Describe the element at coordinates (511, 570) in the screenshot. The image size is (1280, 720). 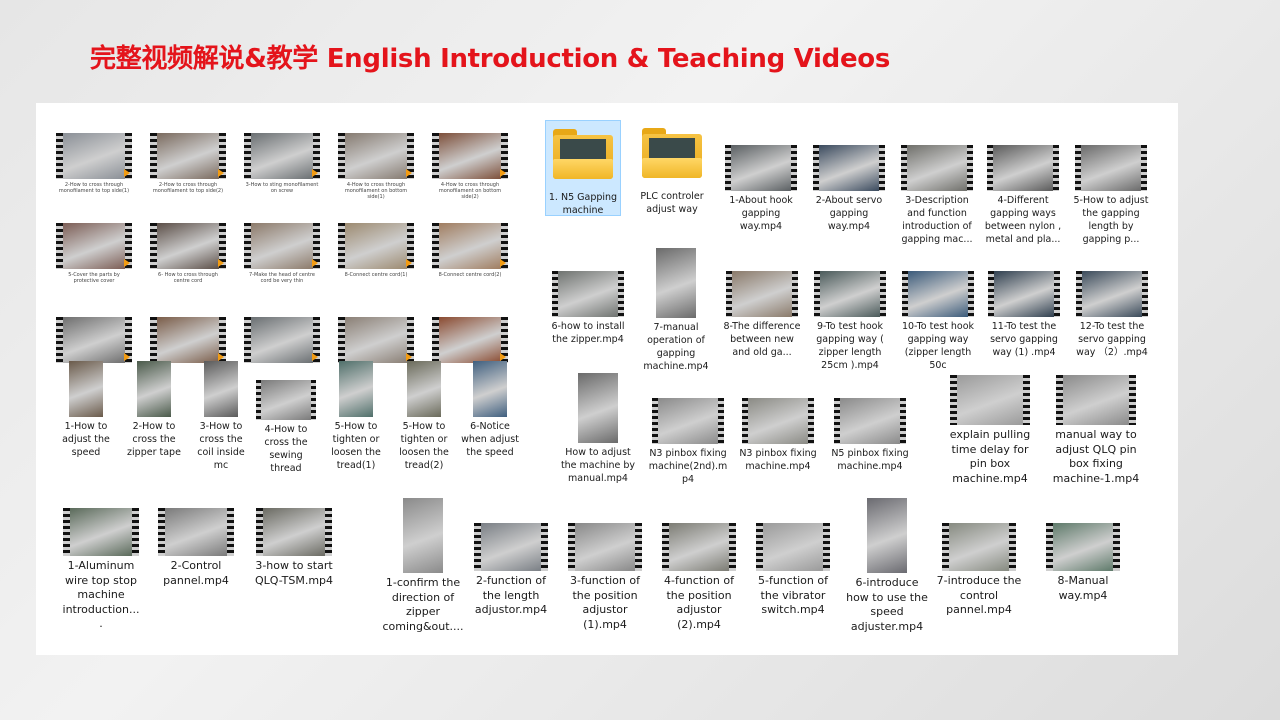
I see `video-file-item: 2-function of the length adjustor.mp4` at that location.